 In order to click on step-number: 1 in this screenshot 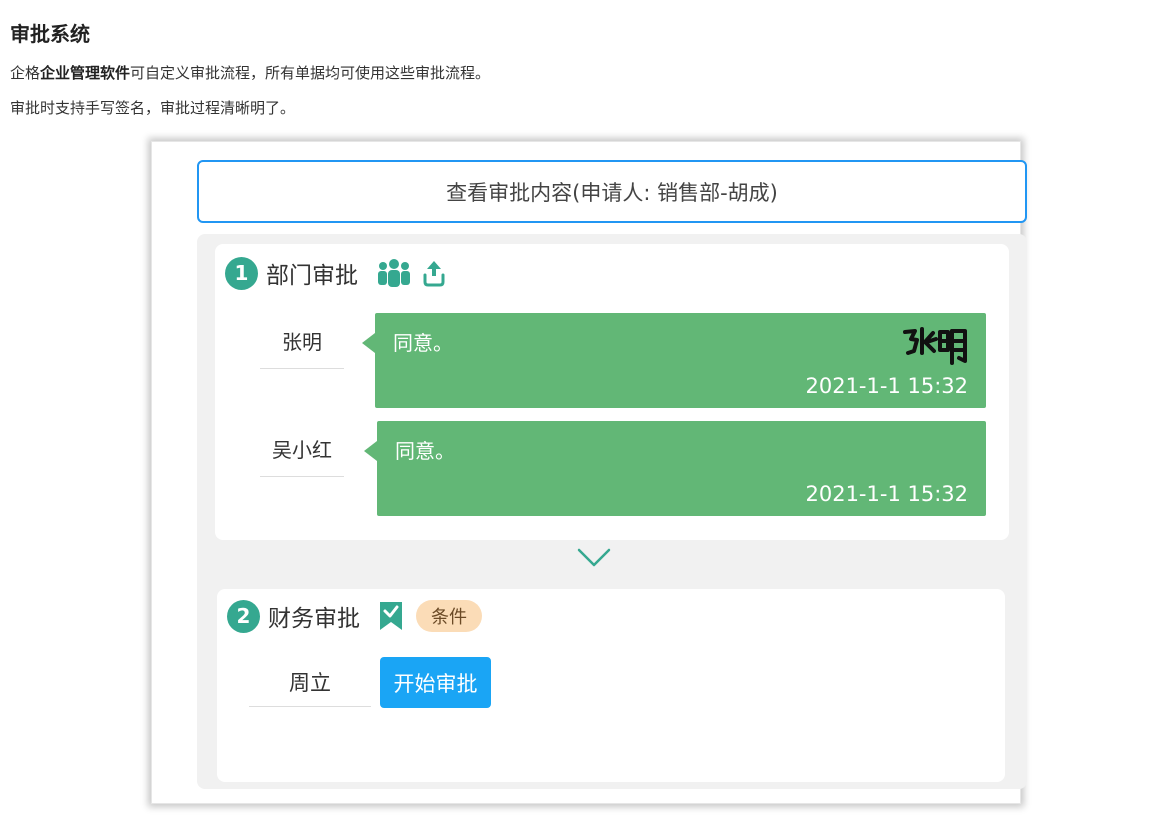, I will do `click(241, 273)`.